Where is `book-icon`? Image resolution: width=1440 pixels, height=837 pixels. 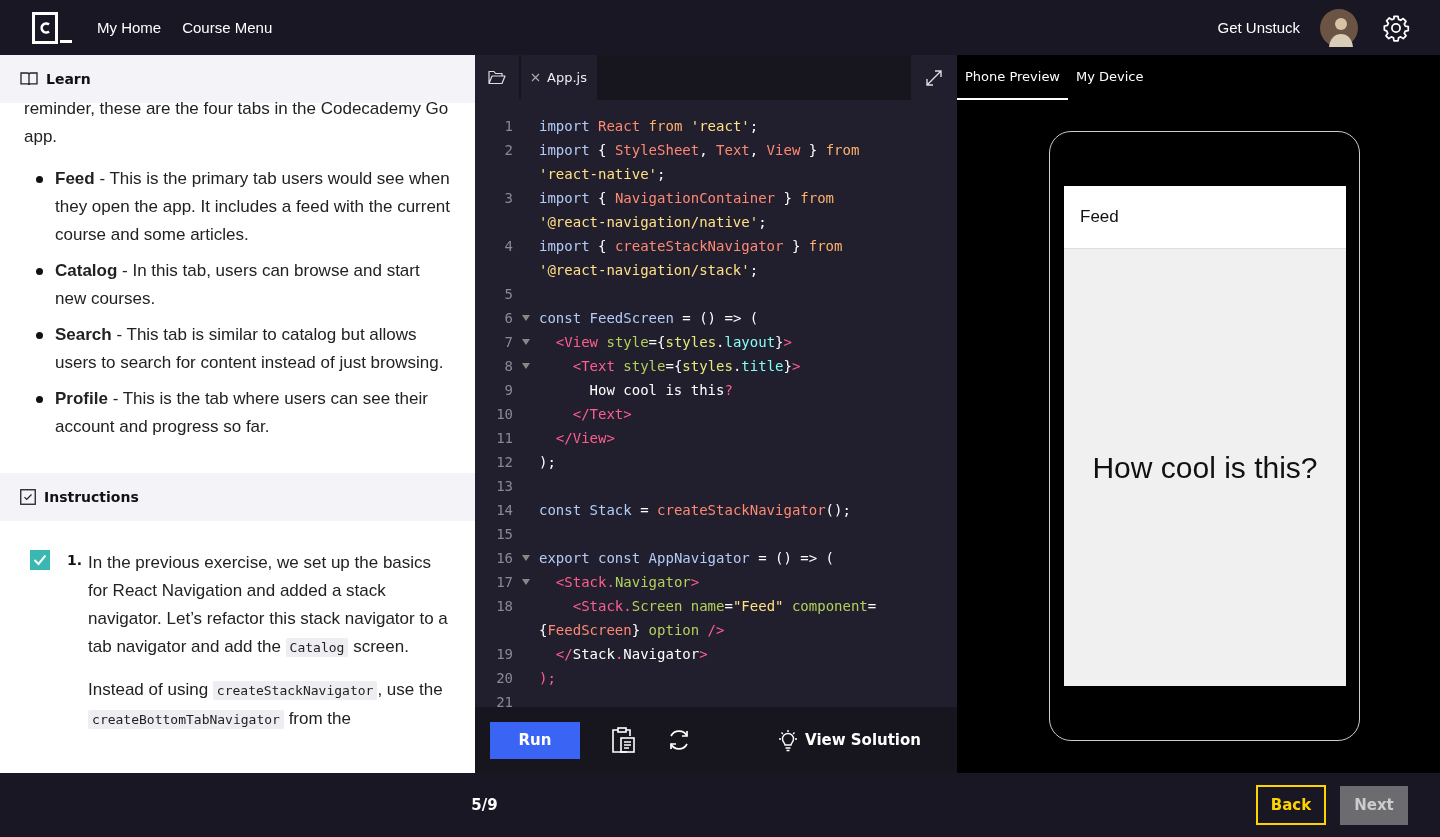 book-icon is located at coordinates (29, 79).